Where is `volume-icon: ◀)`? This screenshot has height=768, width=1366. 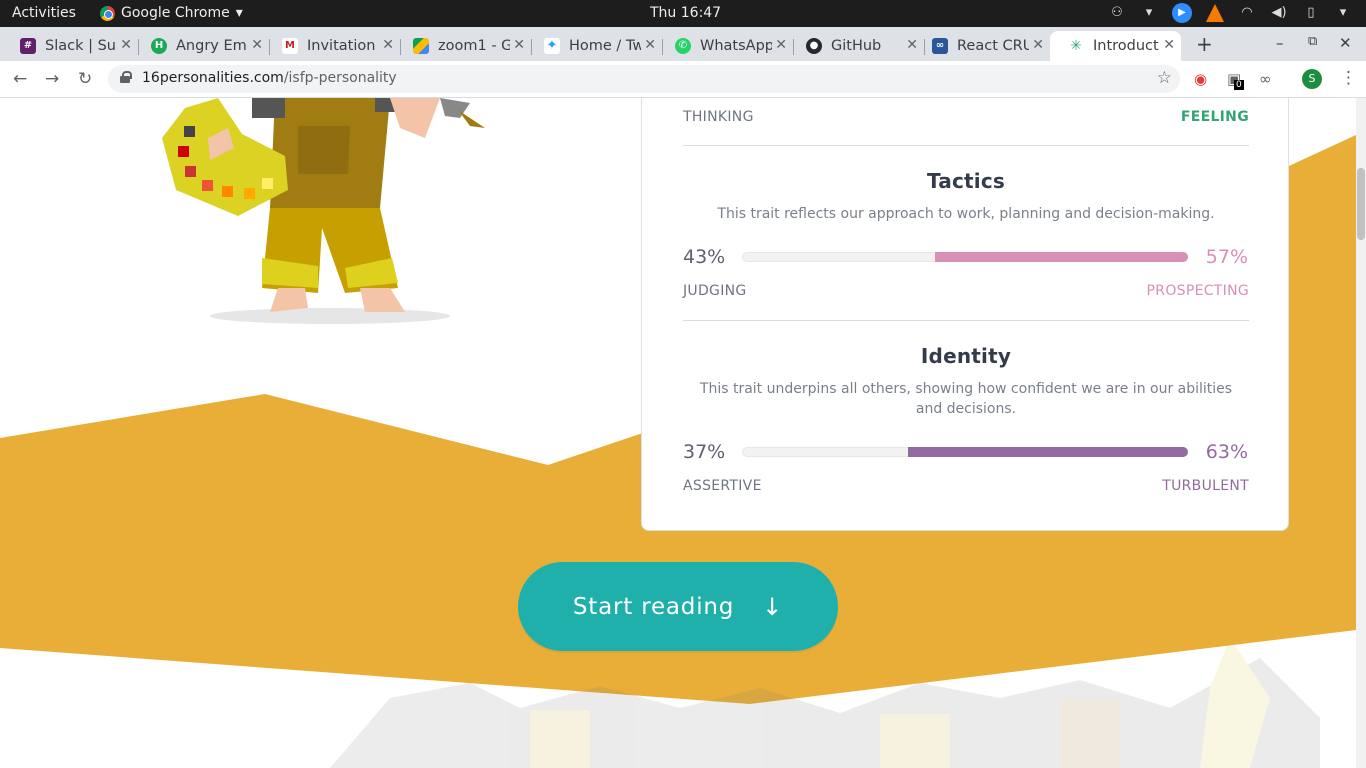
volume-icon: ◀) is located at coordinates (1279, 13).